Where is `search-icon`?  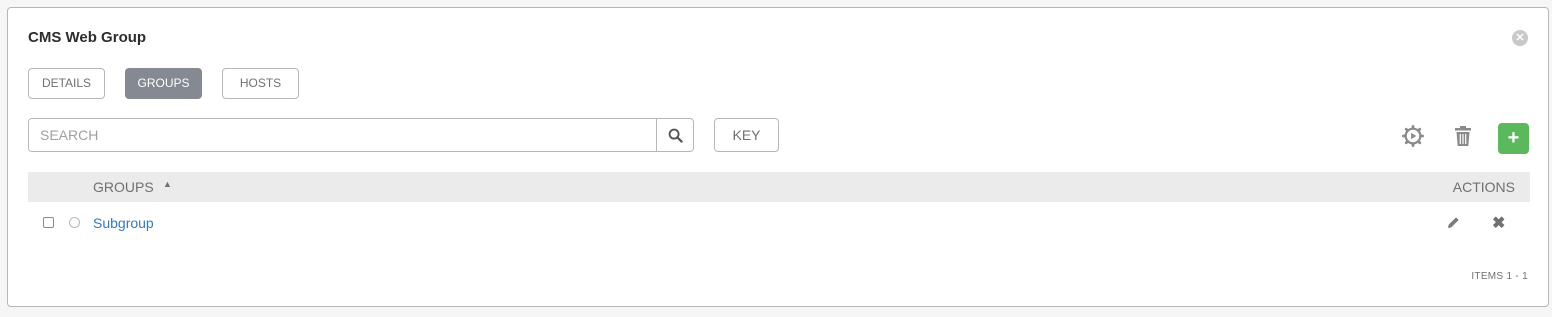 search-icon is located at coordinates (675, 135).